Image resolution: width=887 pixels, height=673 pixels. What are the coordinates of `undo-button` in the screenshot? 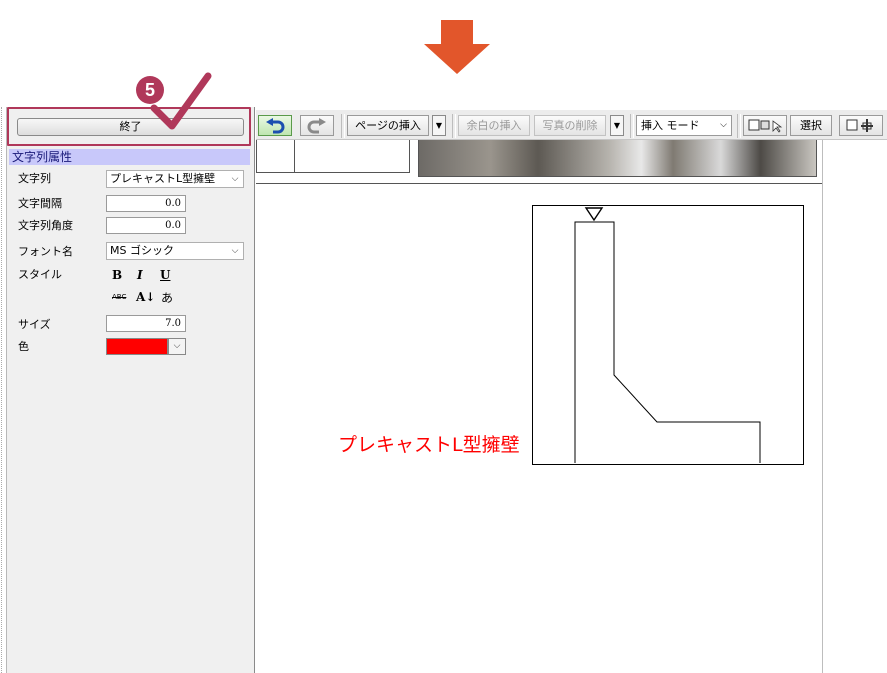 It's located at (275, 125).